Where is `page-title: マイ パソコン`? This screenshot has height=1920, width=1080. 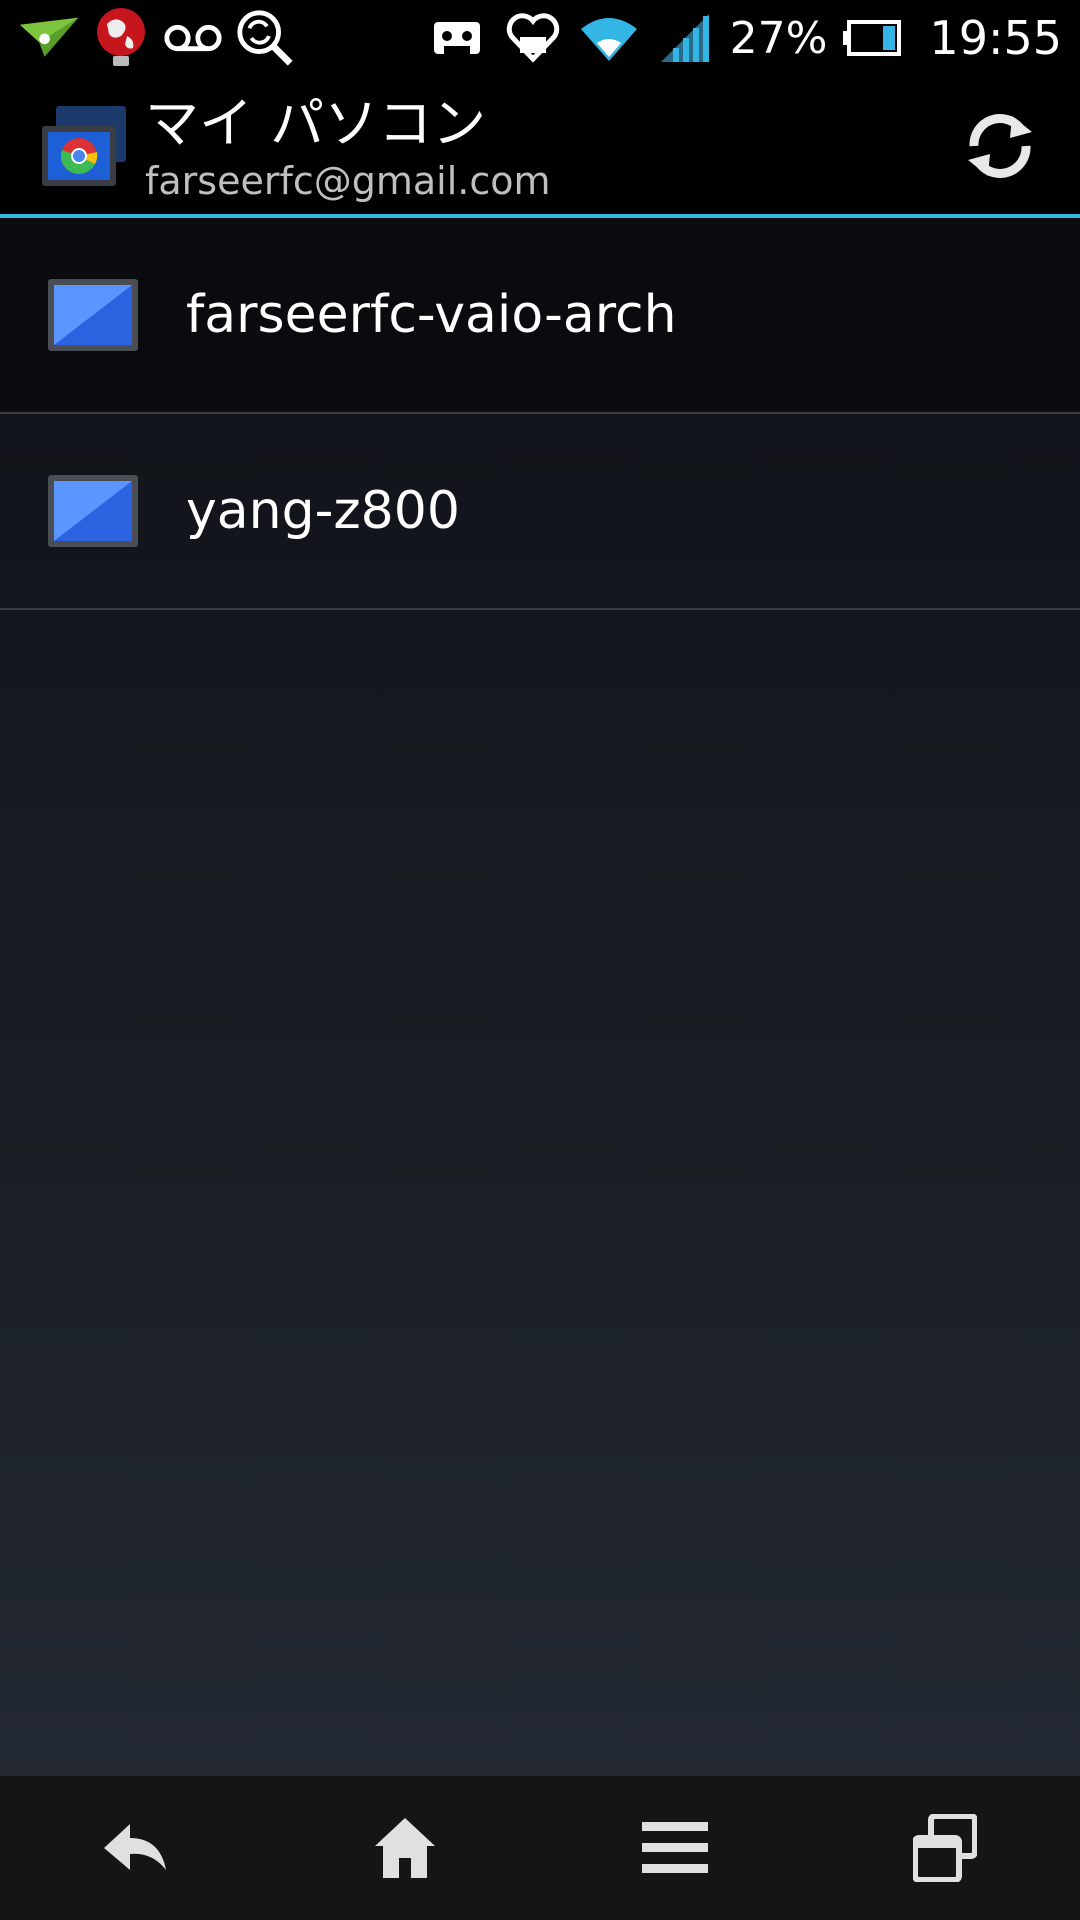 page-title: マイ パソコン is located at coordinates (316, 123).